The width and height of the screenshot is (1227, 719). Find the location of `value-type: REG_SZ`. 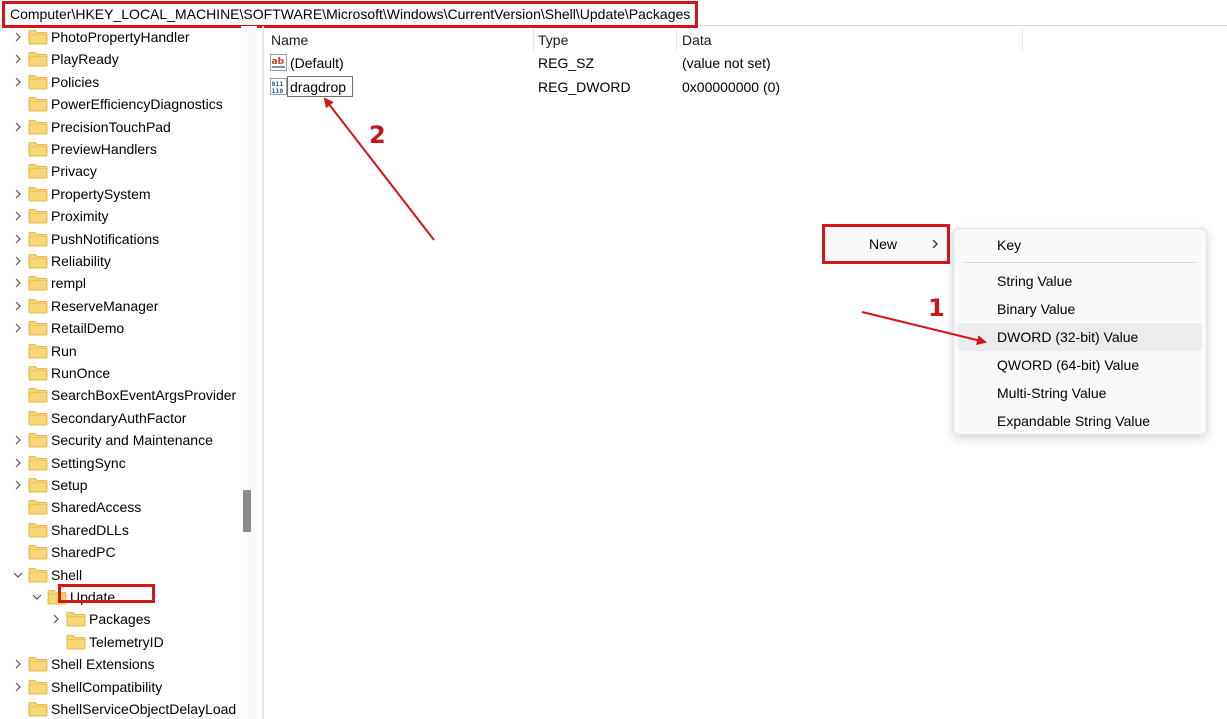

value-type: REG_SZ is located at coordinates (566, 63).